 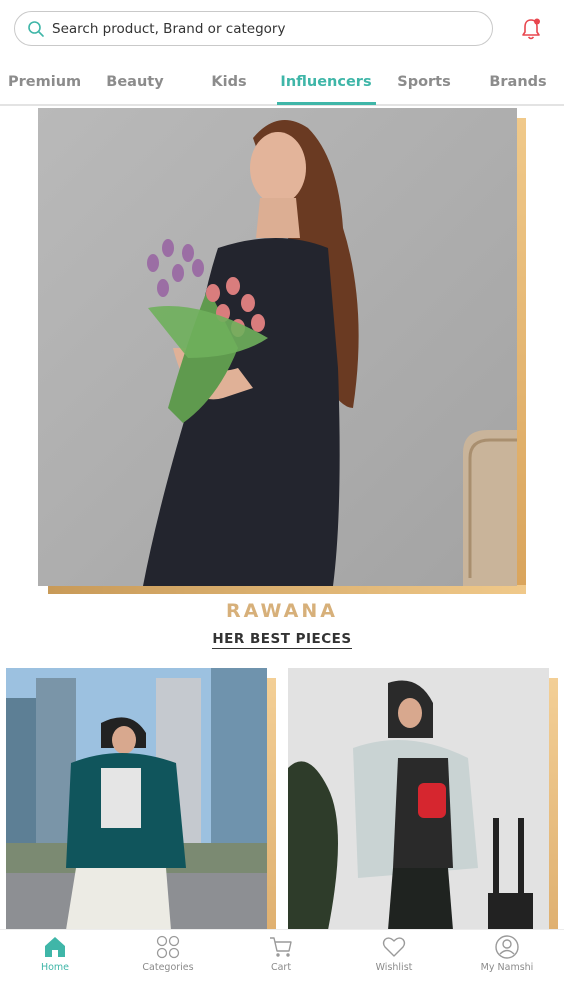 I want to click on nav-cart: Cart, so click(x=281, y=953).